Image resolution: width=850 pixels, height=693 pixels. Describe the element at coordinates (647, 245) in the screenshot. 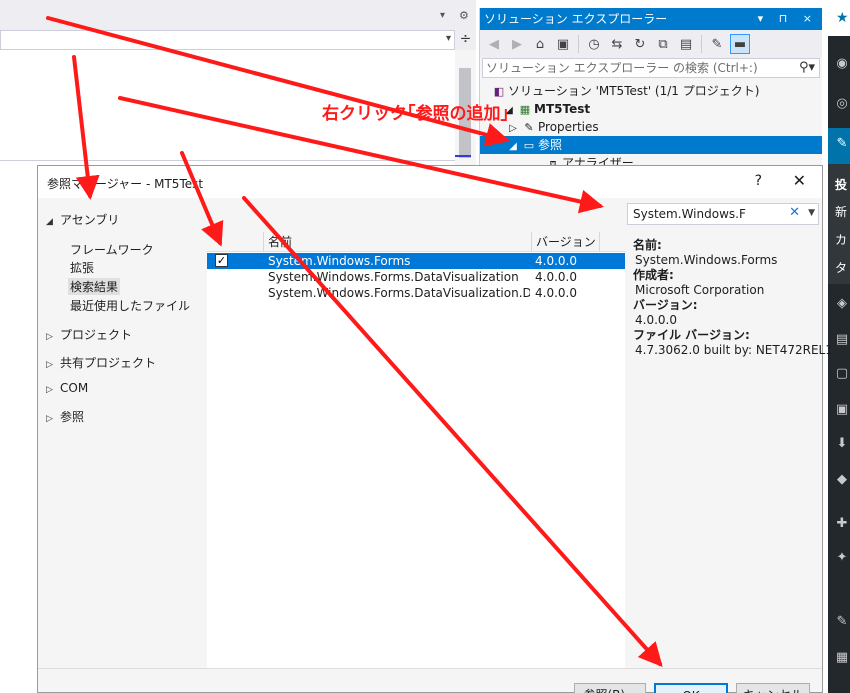

I see `detail-name-label: 名前:` at that location.